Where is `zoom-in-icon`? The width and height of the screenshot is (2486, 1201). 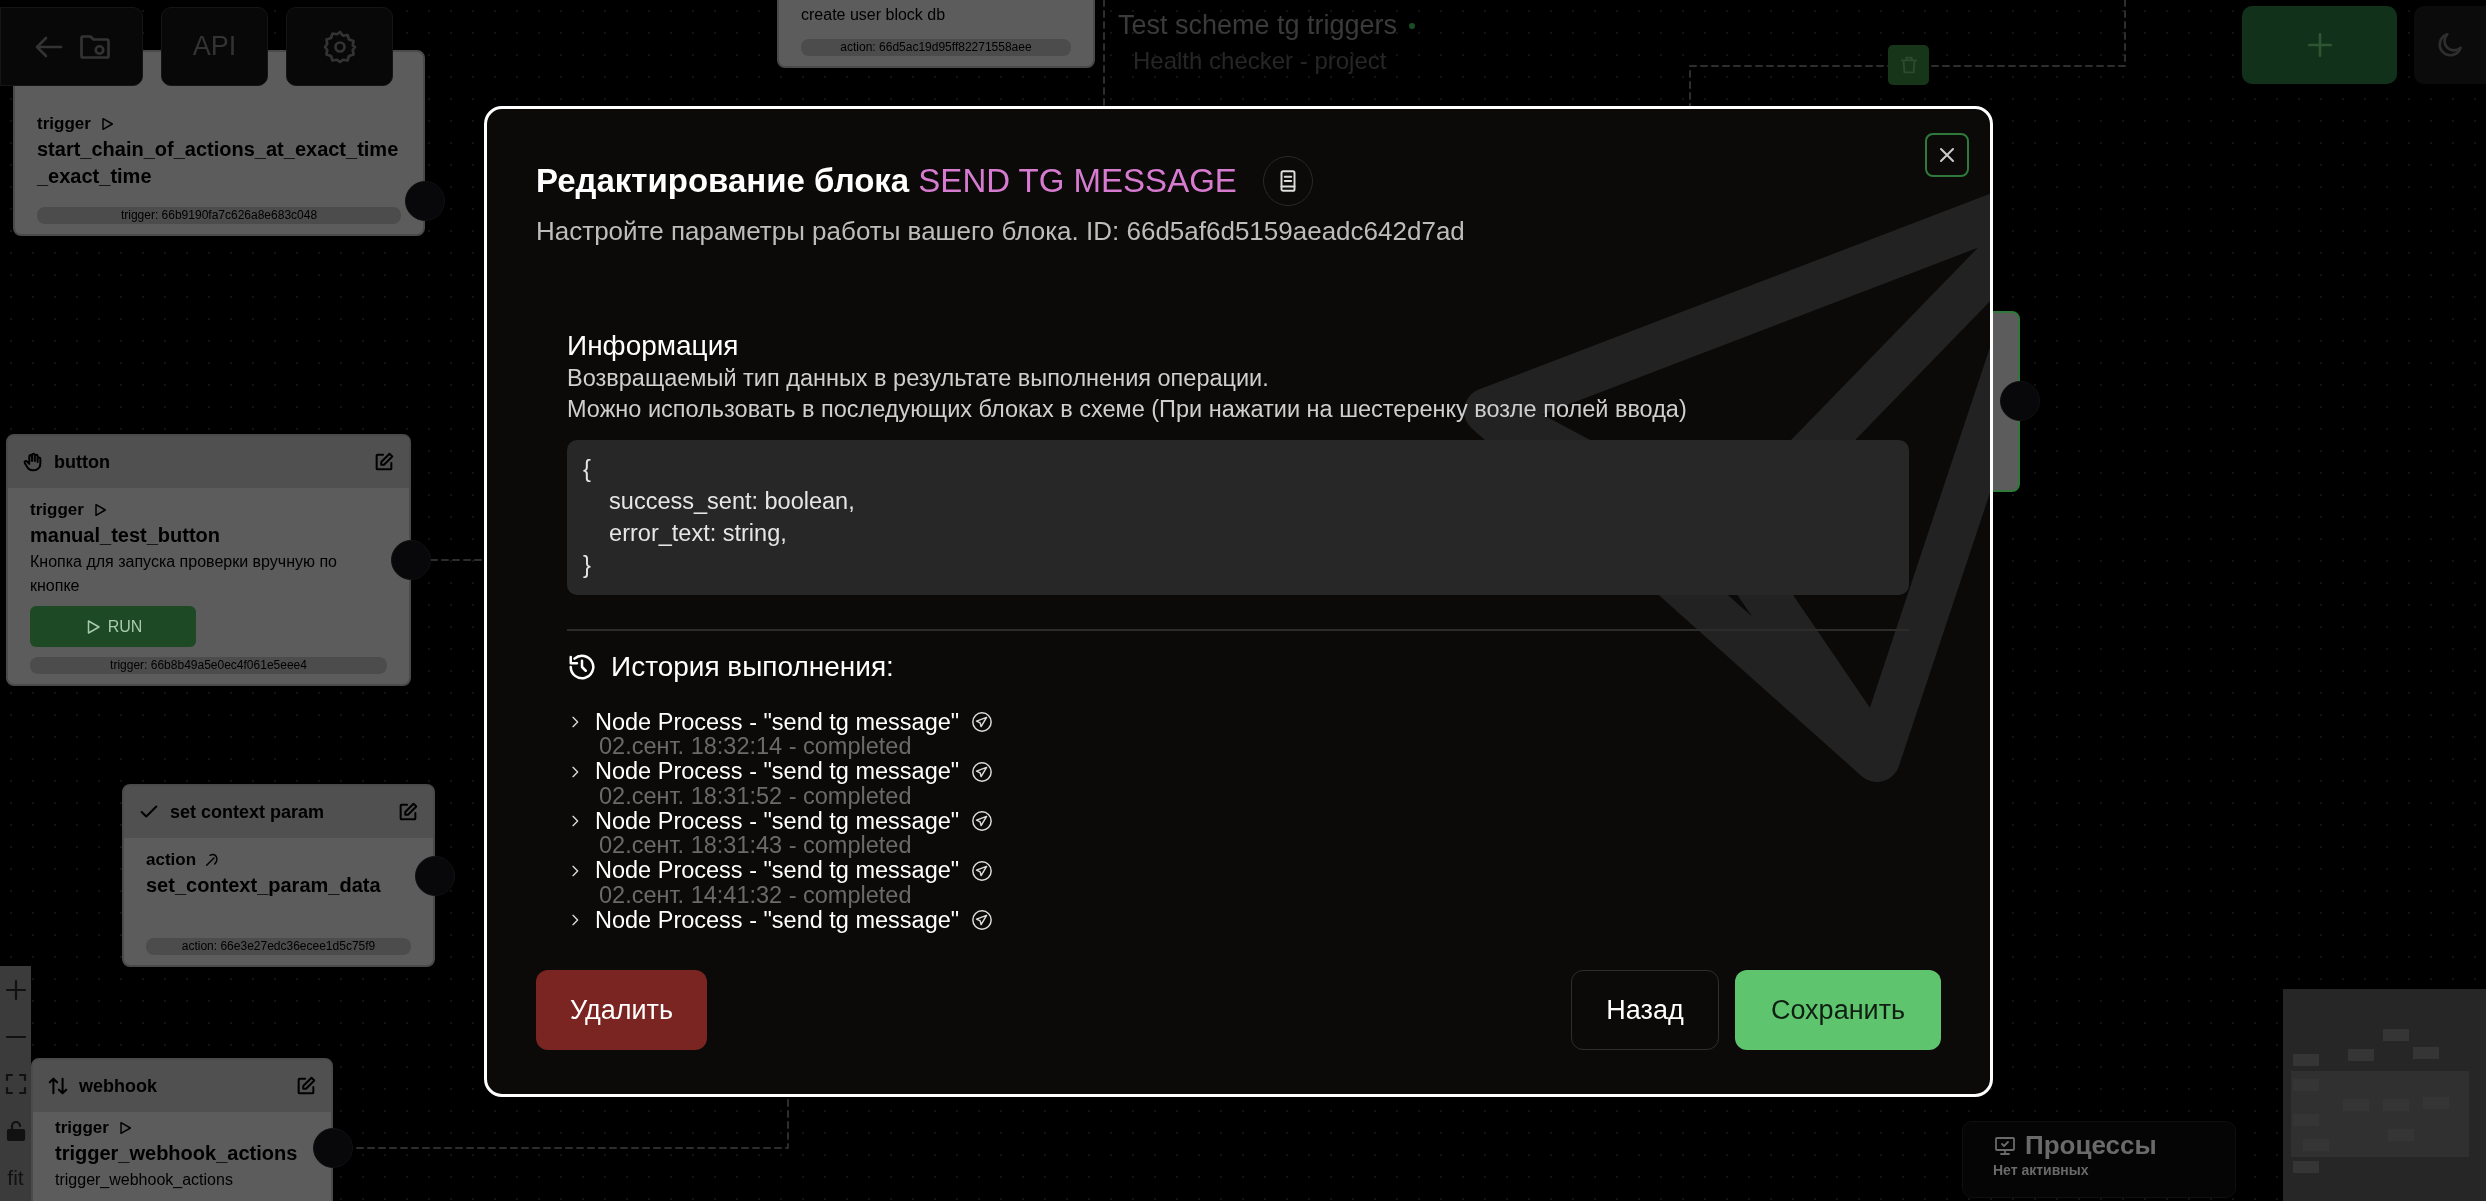
zoom-in-icon is located at coordinates (15, 989).